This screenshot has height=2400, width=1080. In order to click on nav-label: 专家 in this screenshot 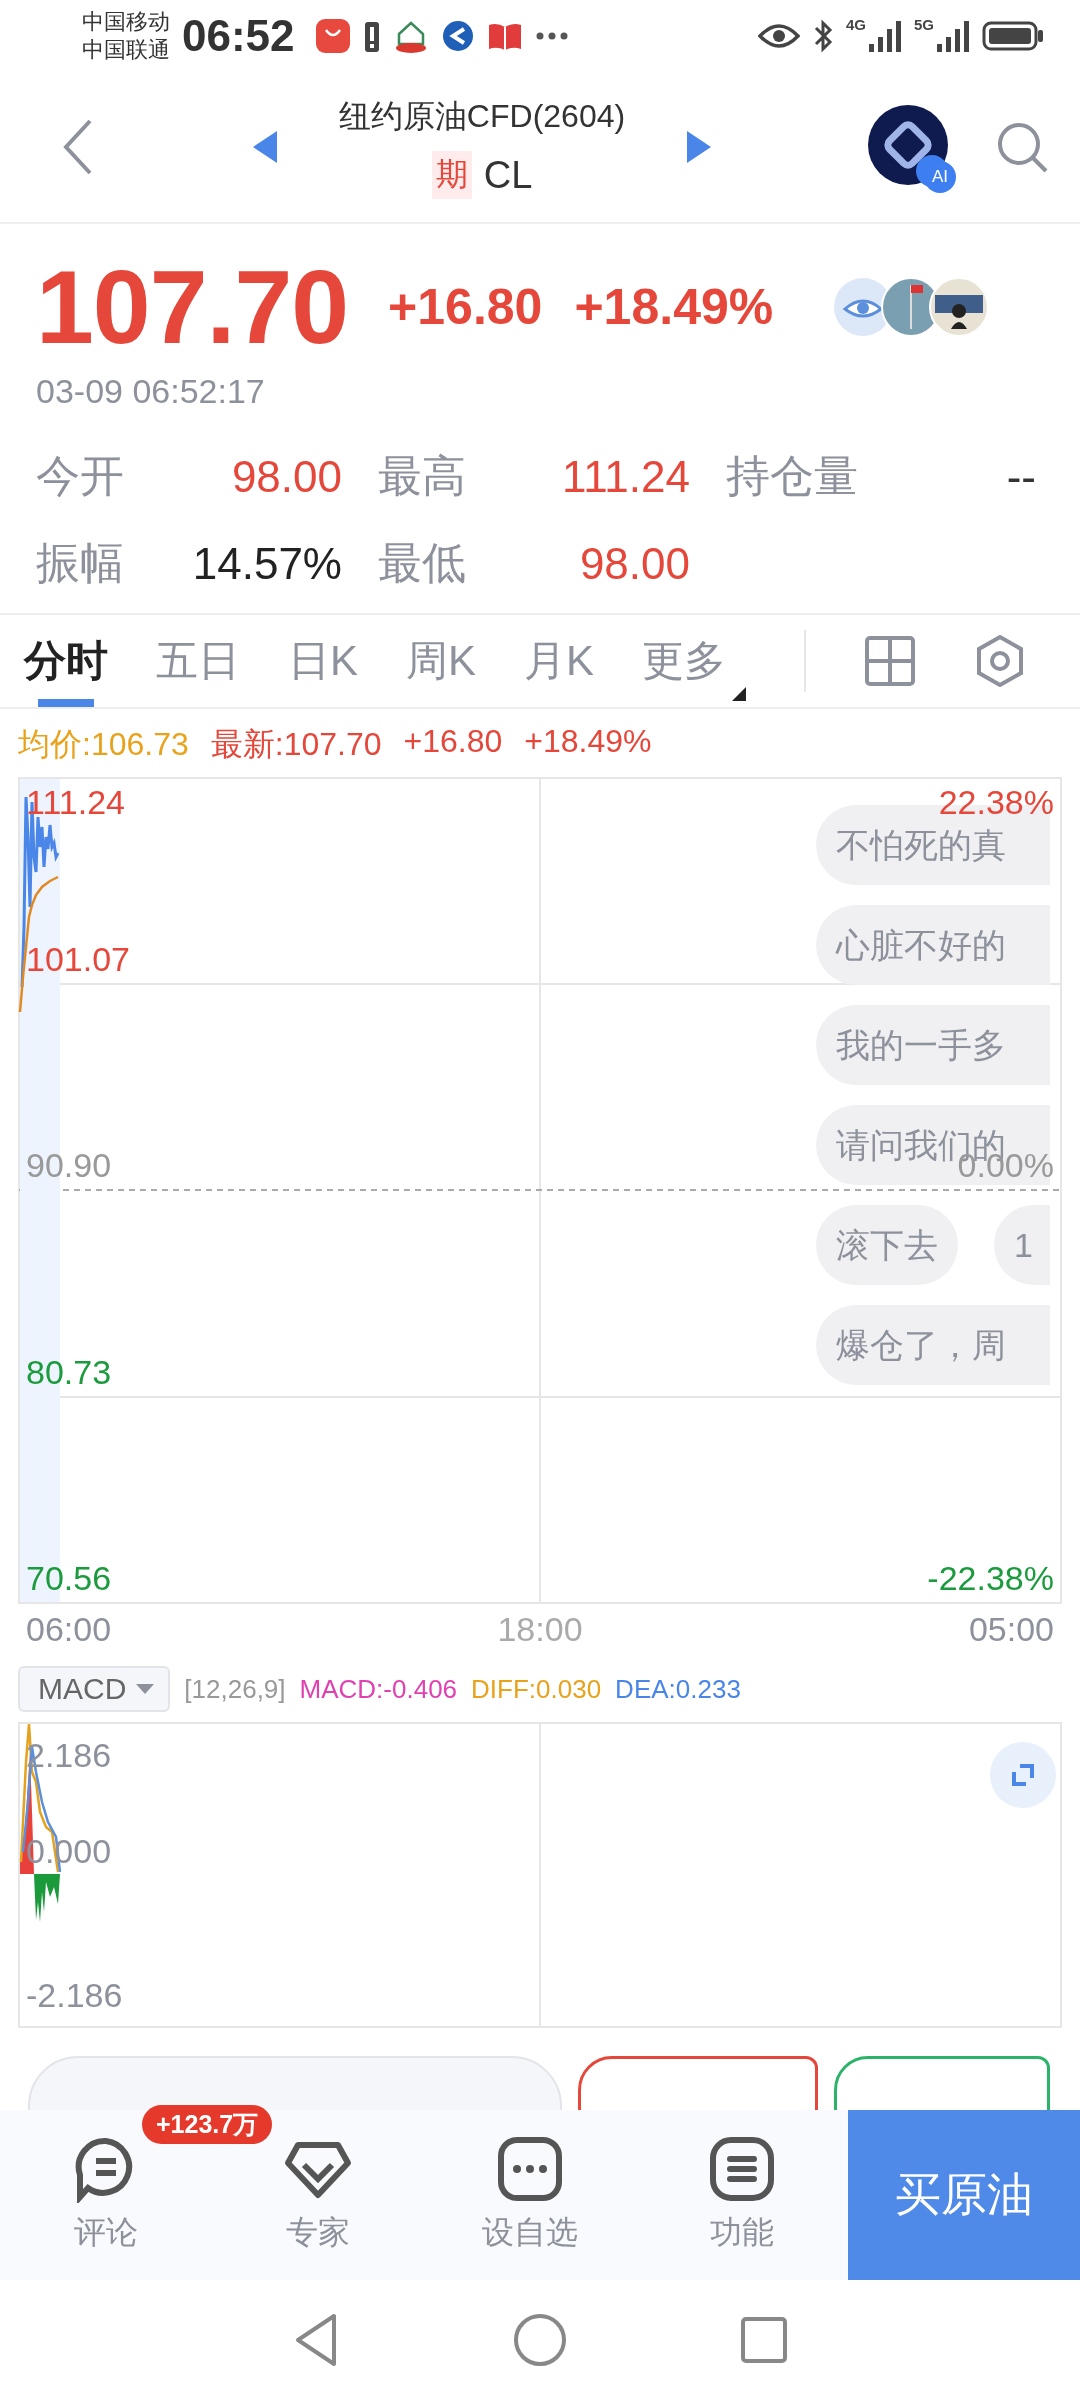, I will do `click(318, 2233)`.